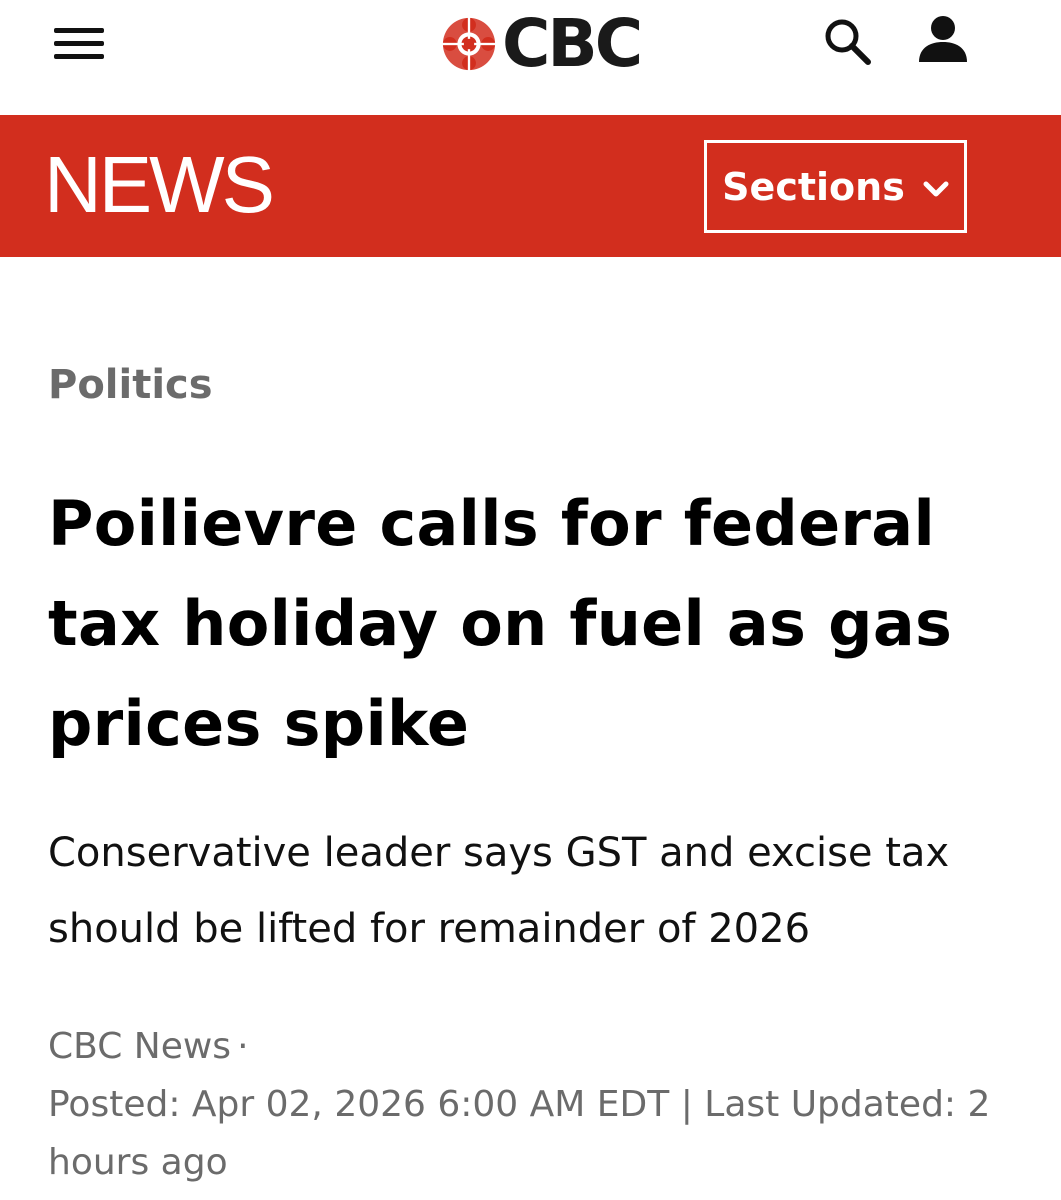 This screenshot has width=1061, height=1200. I want to click on news-title: NEWS, so click(159, 185).